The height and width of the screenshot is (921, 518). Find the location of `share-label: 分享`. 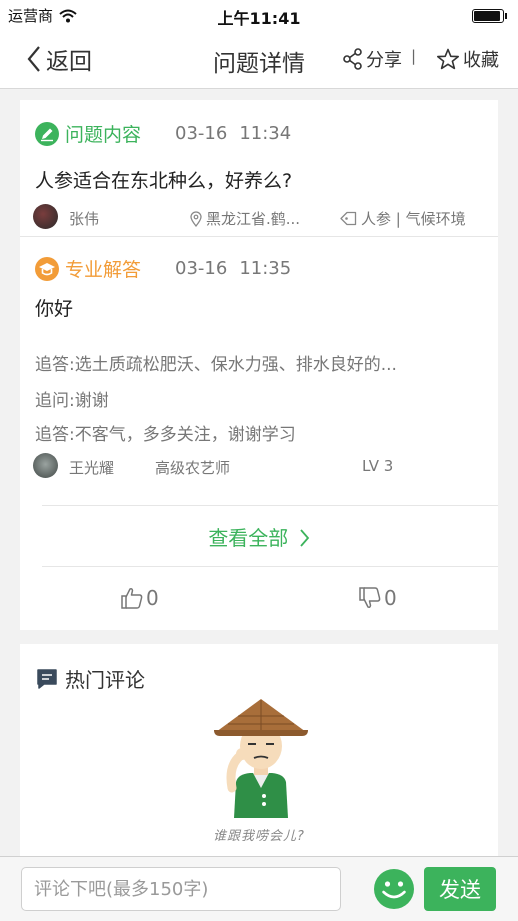

share-label: 分享 is located at coordinates (384, 60).